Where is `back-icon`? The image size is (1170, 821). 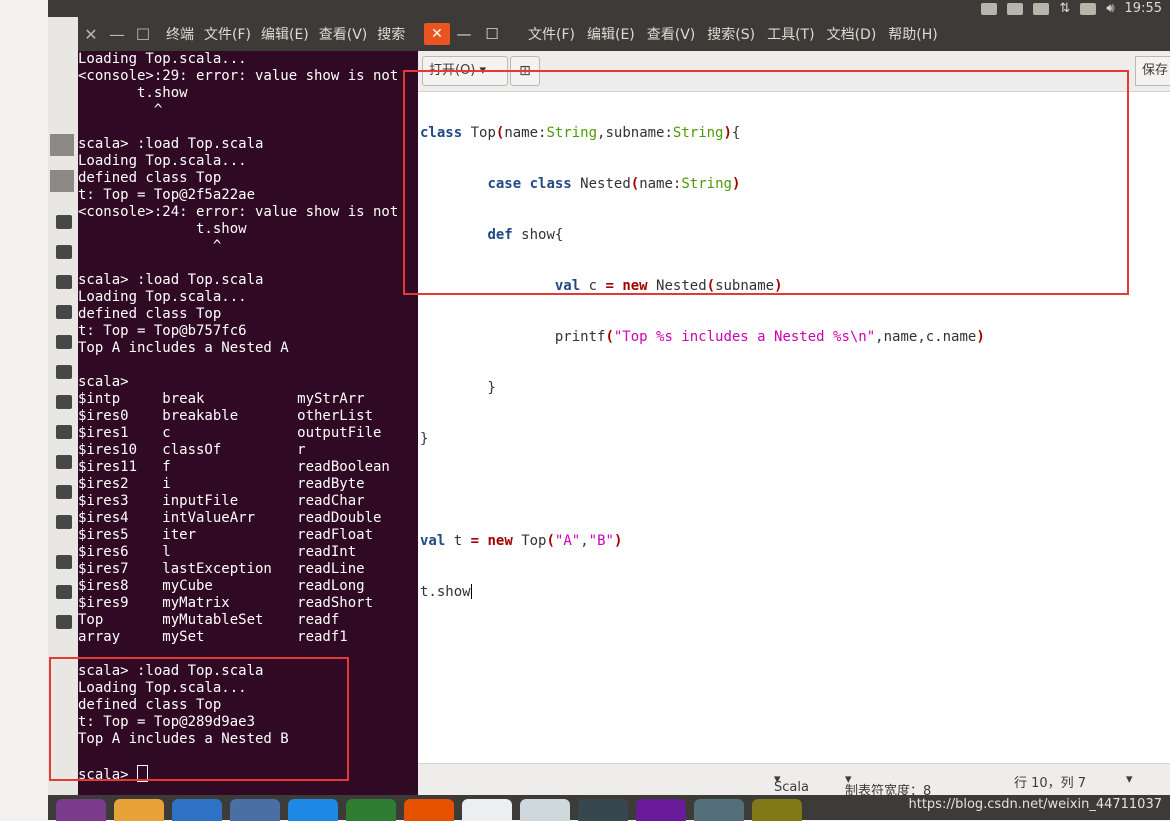
back-icon is located at coordinates (62, 181).